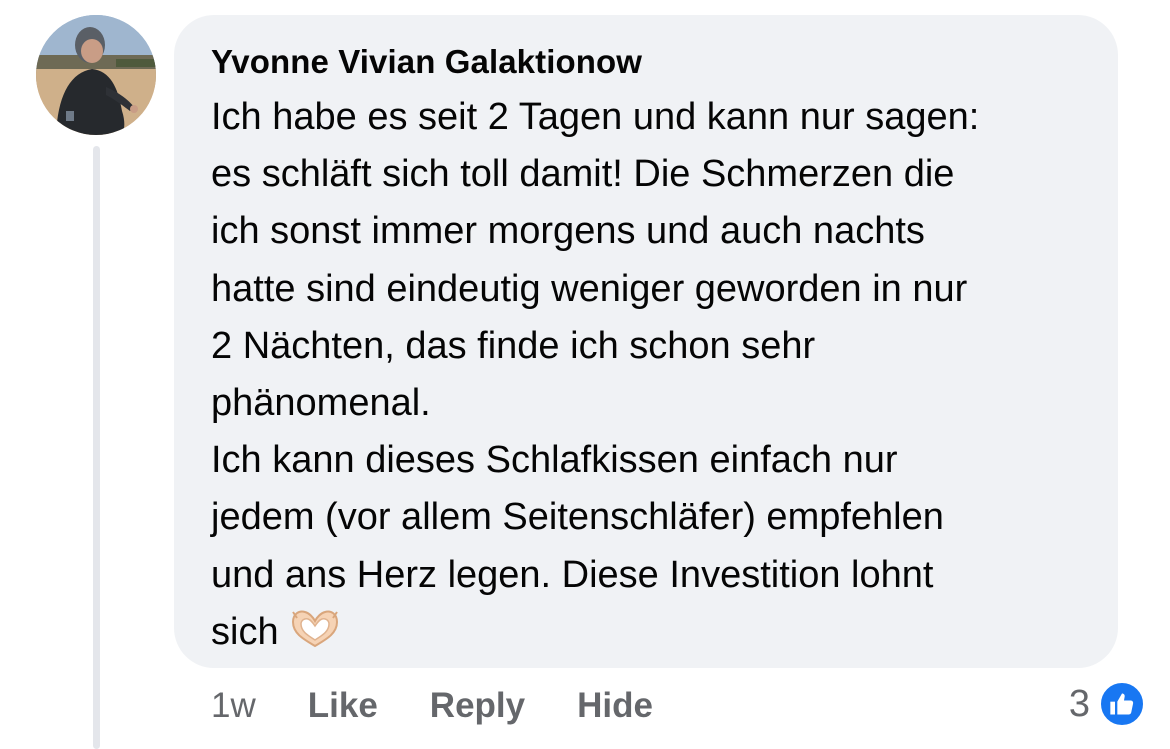 The image size is (1170, 749). Describe the element at coordinates (96, 447) in the screenshot. I see `thread-line` at that location.